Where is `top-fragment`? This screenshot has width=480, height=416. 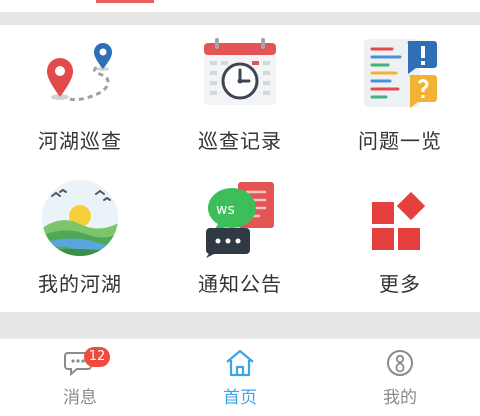
top-fragment is located at coordinates (125, 1).